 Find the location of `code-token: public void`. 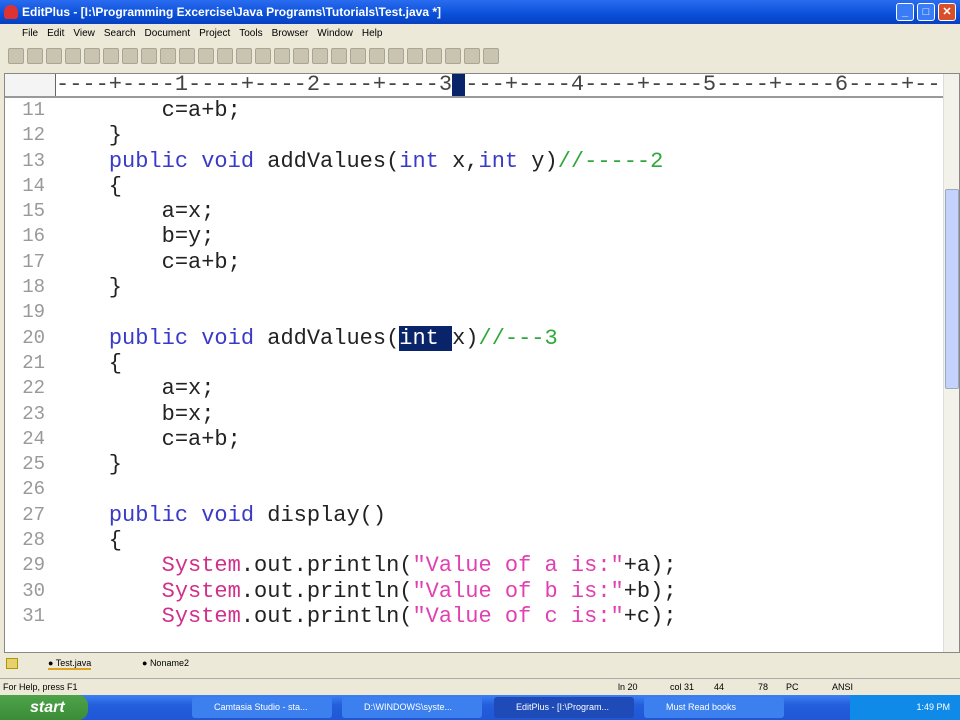

code-token: public void is located at coordinates (181, 161).